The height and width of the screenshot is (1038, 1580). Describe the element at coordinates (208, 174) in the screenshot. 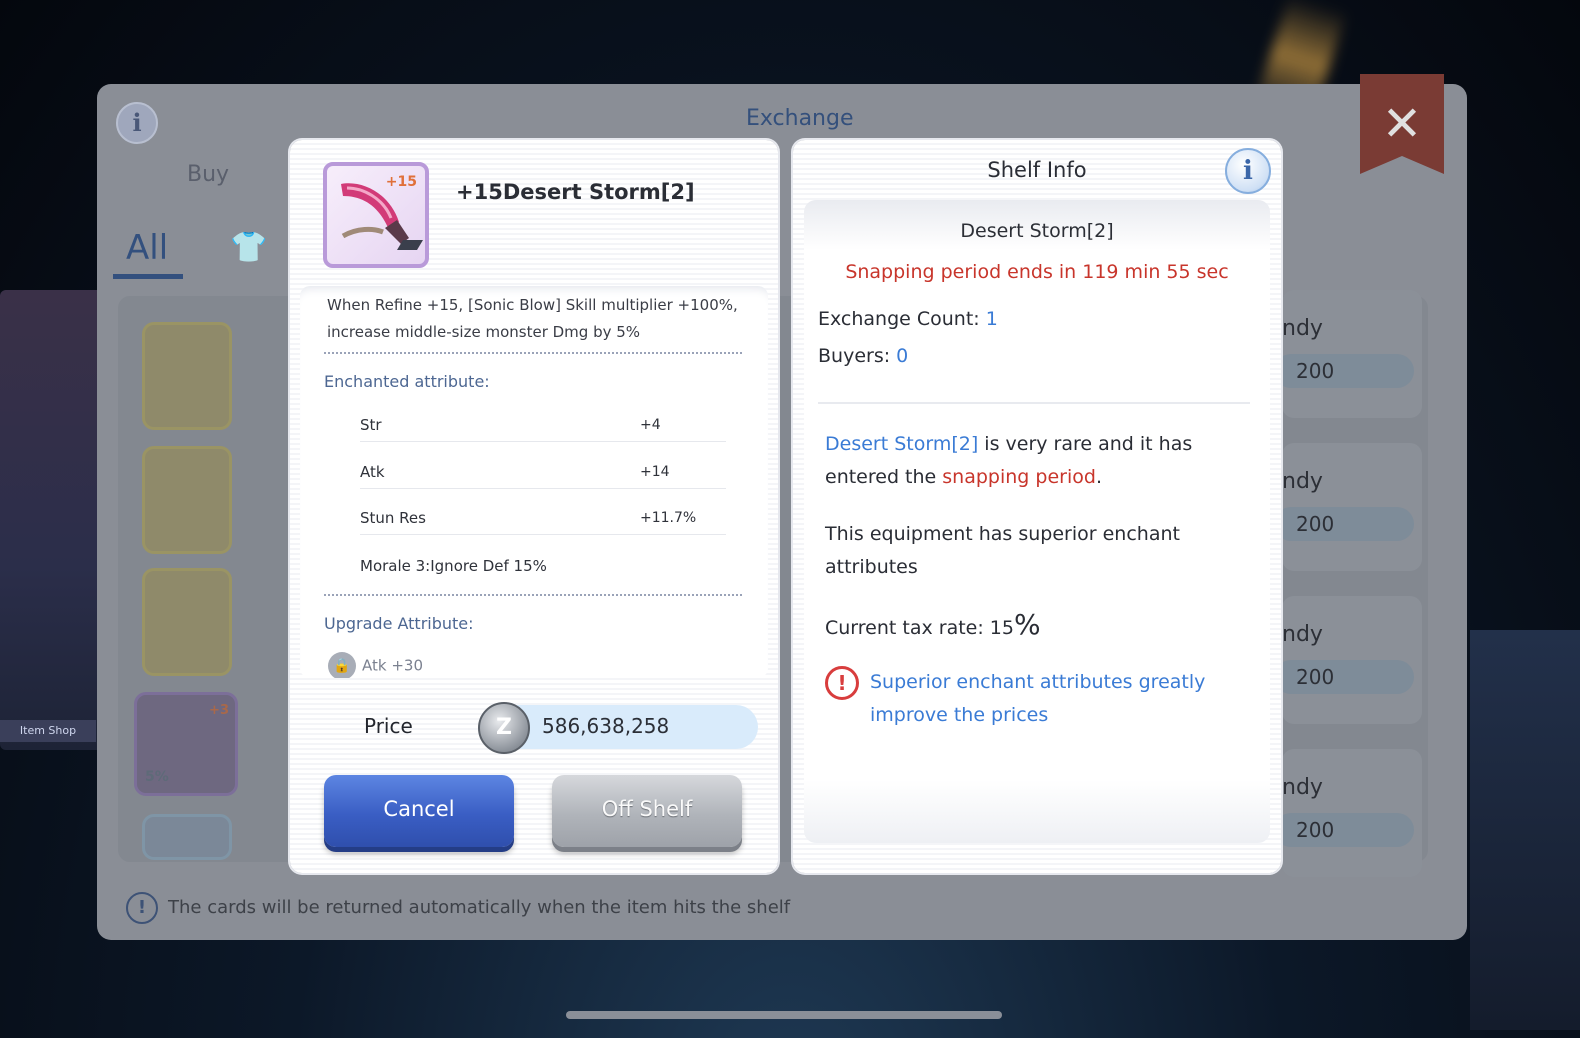

I see `tab-buy: Buy` at that location.